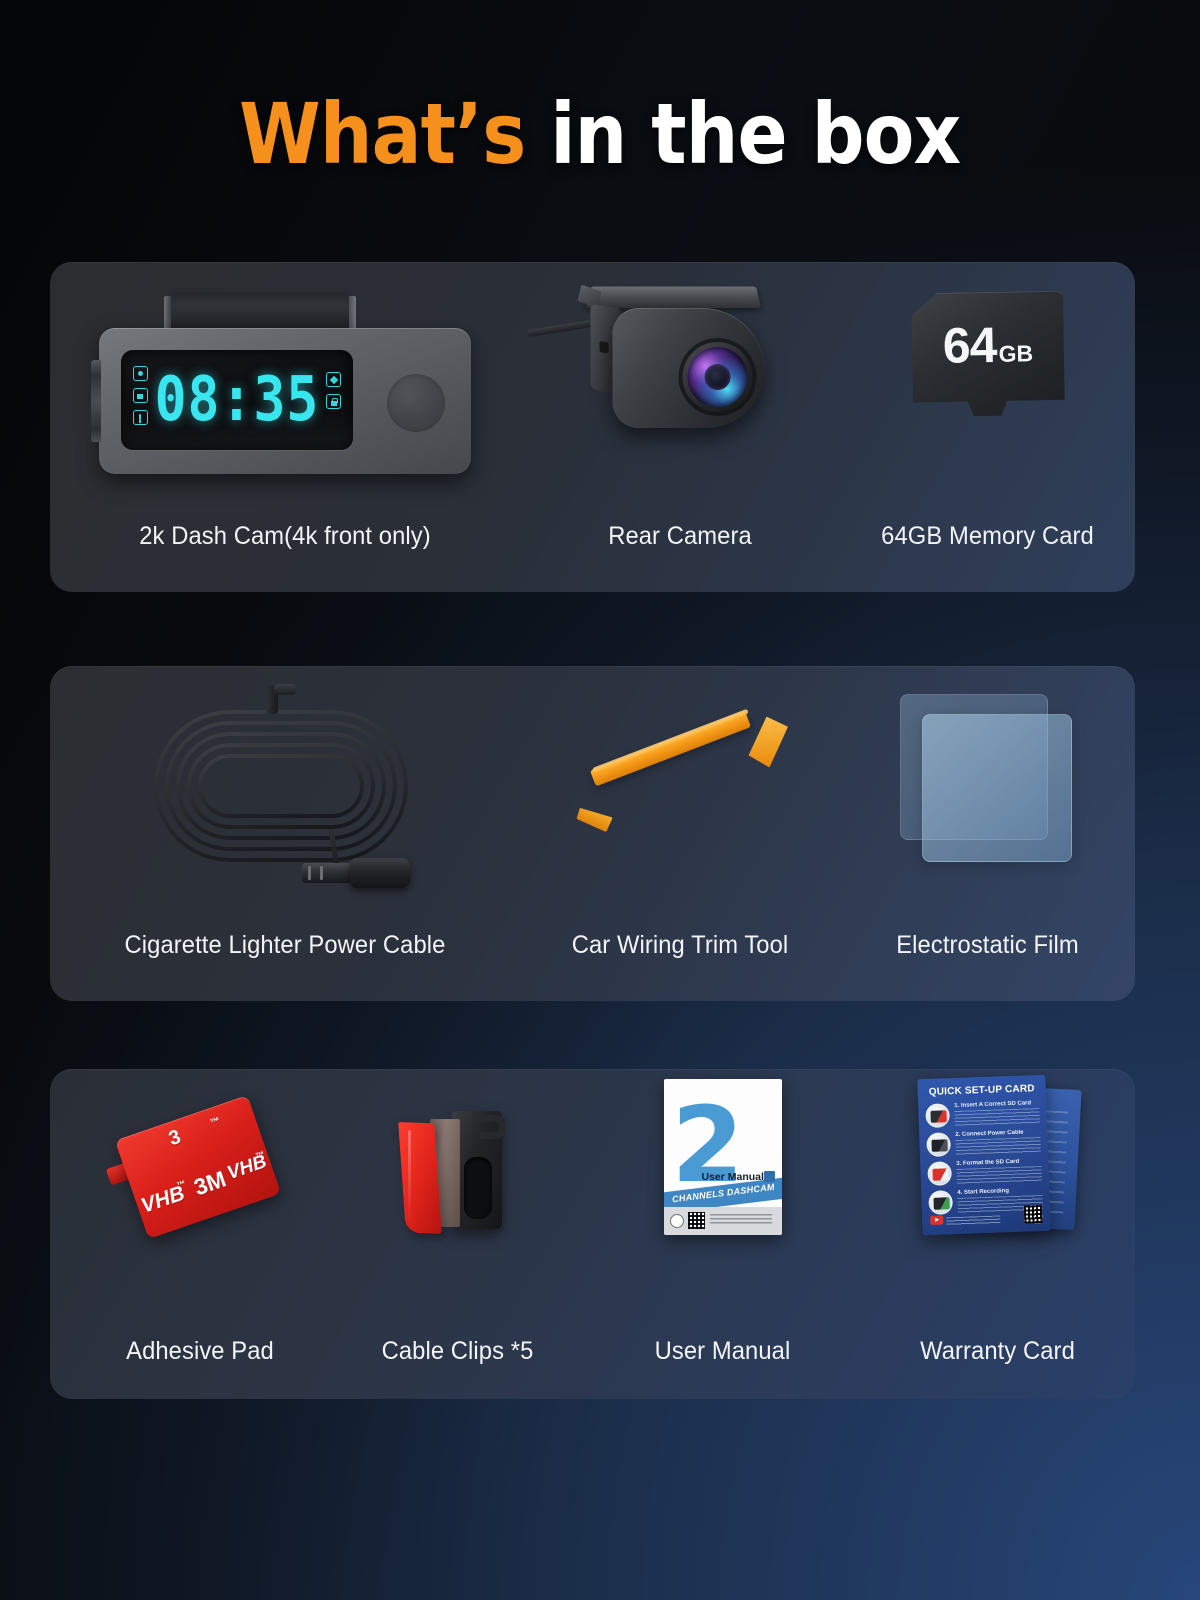  Describe the element at coordinates (200, 1351) in the screenshot. I see `item-label-adhesive-pad: Adhesive Pad` at that location.